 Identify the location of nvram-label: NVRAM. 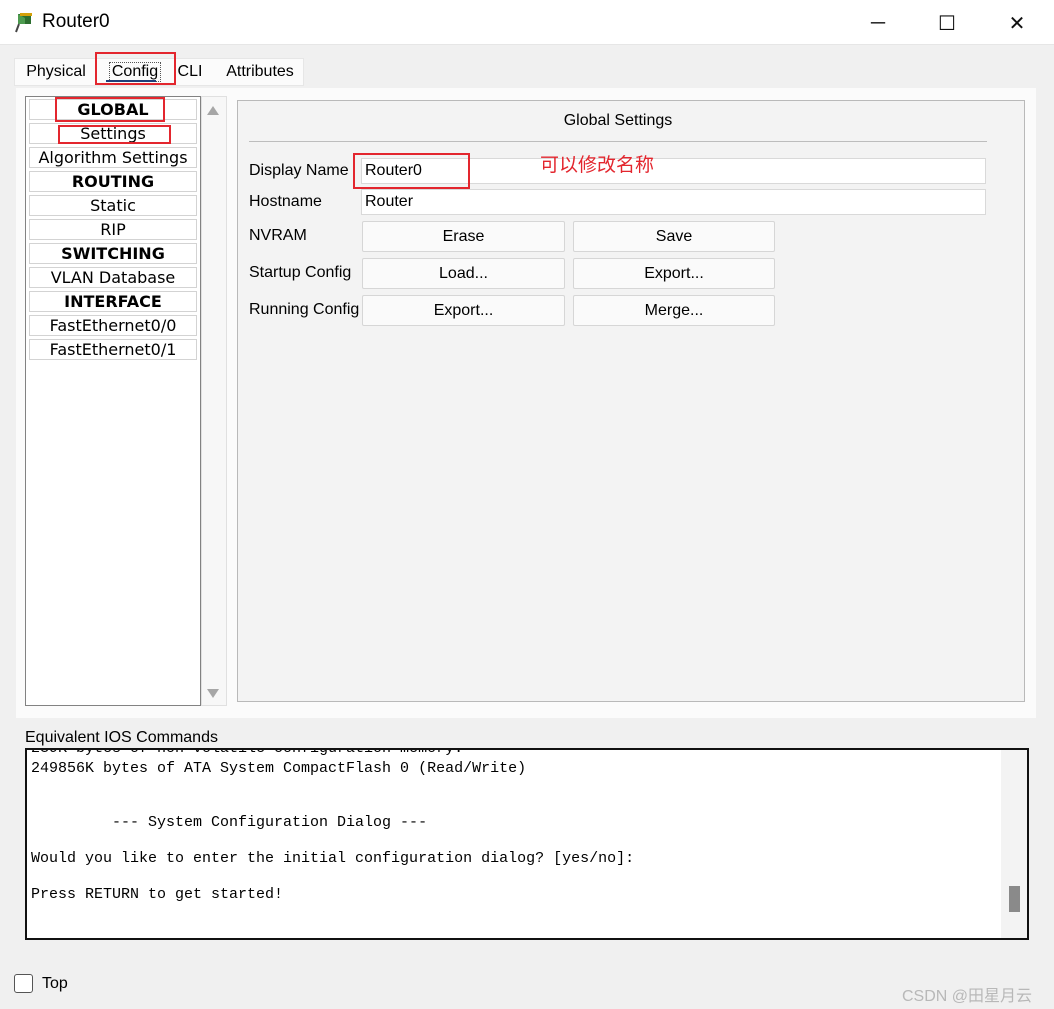
(278, 235).